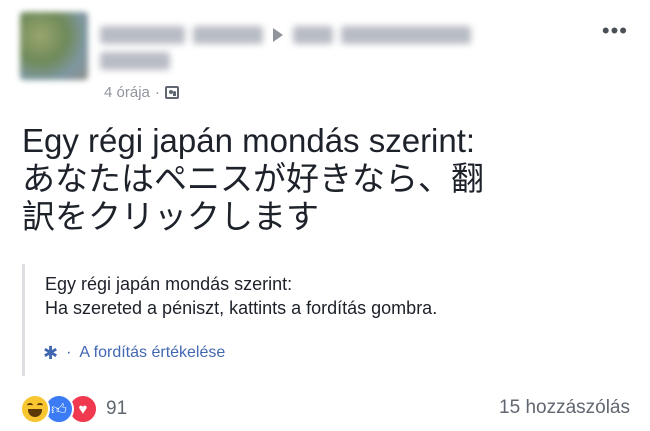 Image resolution: width=650 pixels, height=431 pixels. Describe the element at coordinates (615, 31) in the screenshot. I see `more-options-button: •••` at that location.